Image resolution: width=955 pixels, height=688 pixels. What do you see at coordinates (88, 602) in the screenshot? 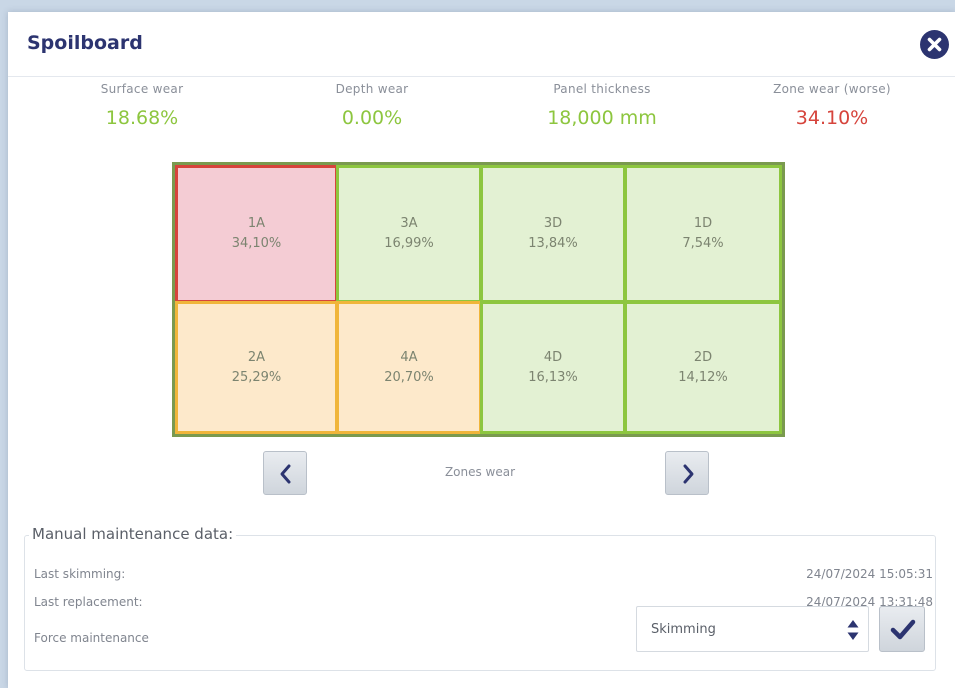
I see `last-replacement-label: Last replacement:` at bounding box center [88, 602].